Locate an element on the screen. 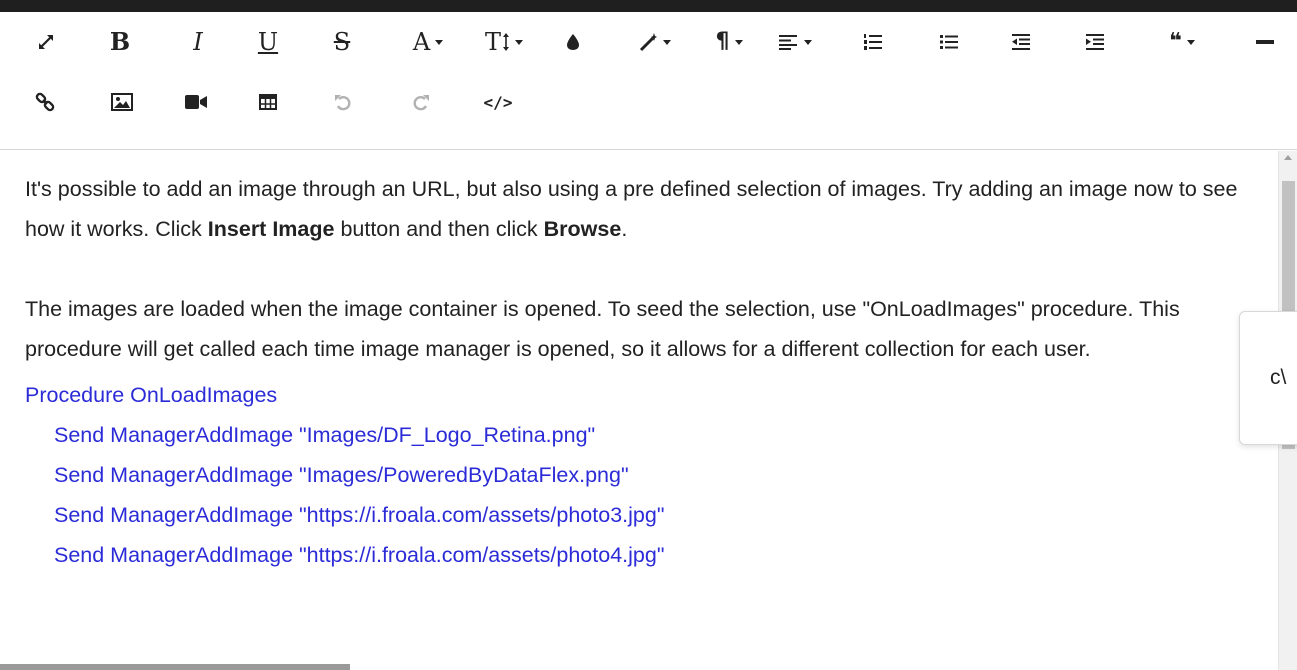  fullscreen-button is located at coordinates (46, 42).